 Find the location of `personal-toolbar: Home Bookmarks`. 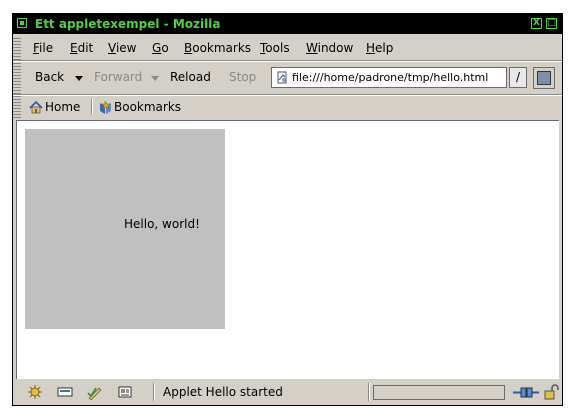

personal-toolbar: Home Bookmarks is located at coordinates (287, 107).